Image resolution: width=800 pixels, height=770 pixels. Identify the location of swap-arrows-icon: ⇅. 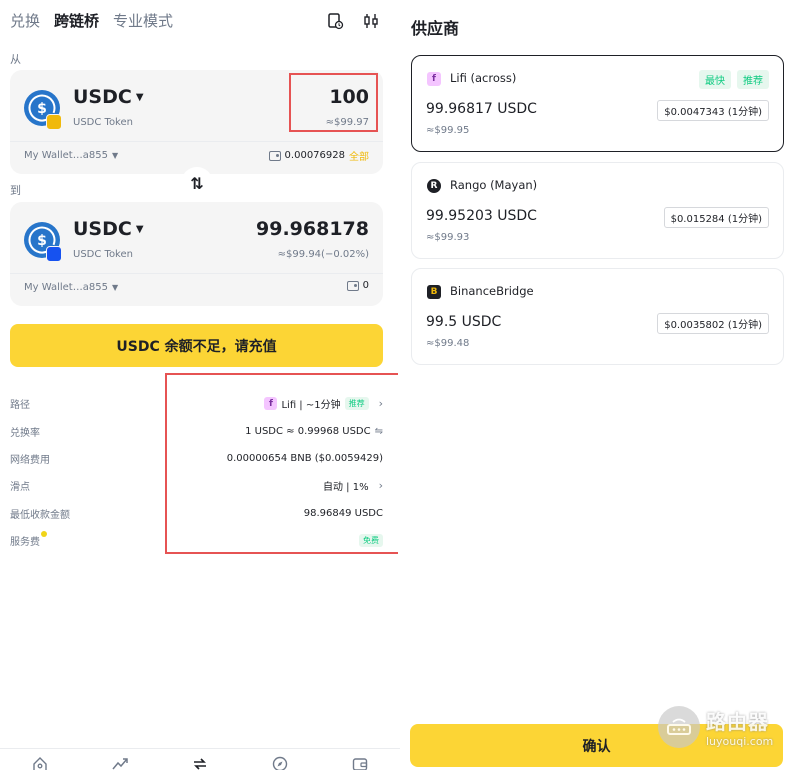
(197, 183).